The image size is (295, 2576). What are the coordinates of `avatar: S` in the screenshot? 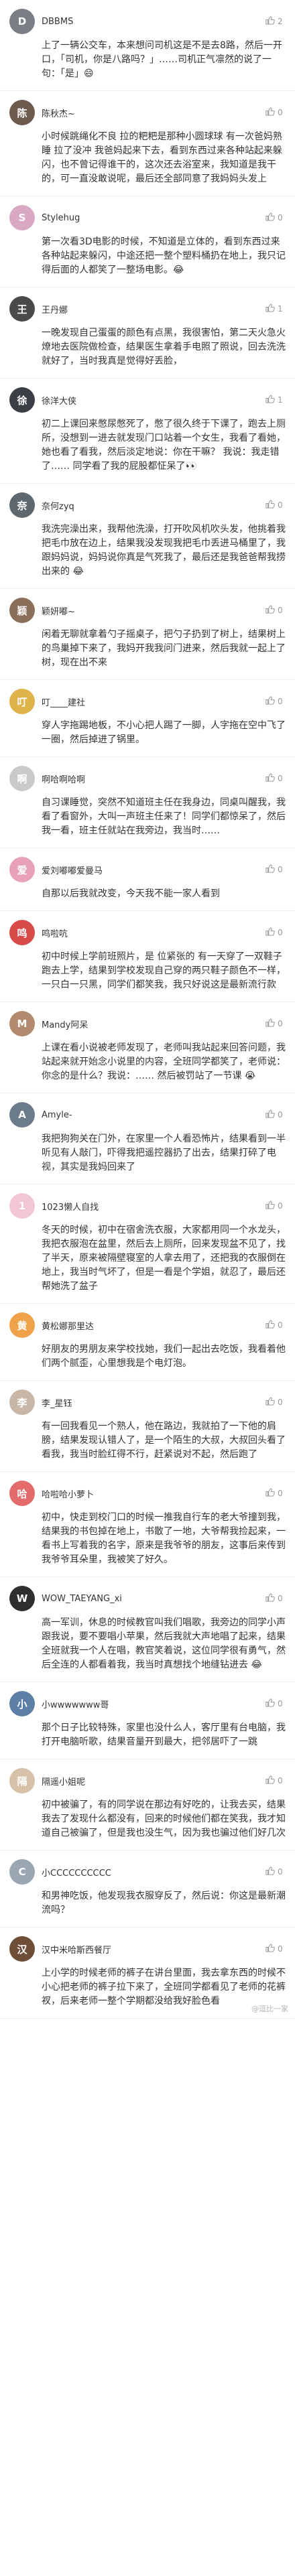 It's located at (22, 218).